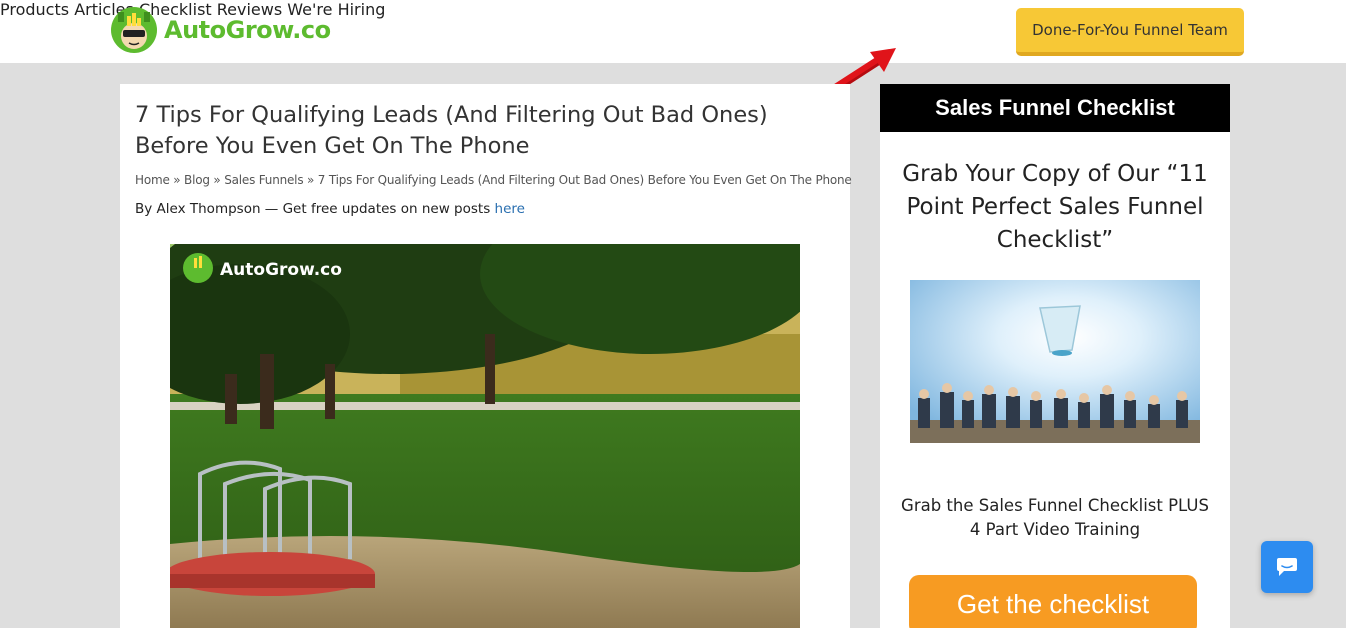  What do you see at coordinates (281, 270) in the screenshot?
I see `hero-watermark: AutoGrow.co` at bounding box center [281, 270].